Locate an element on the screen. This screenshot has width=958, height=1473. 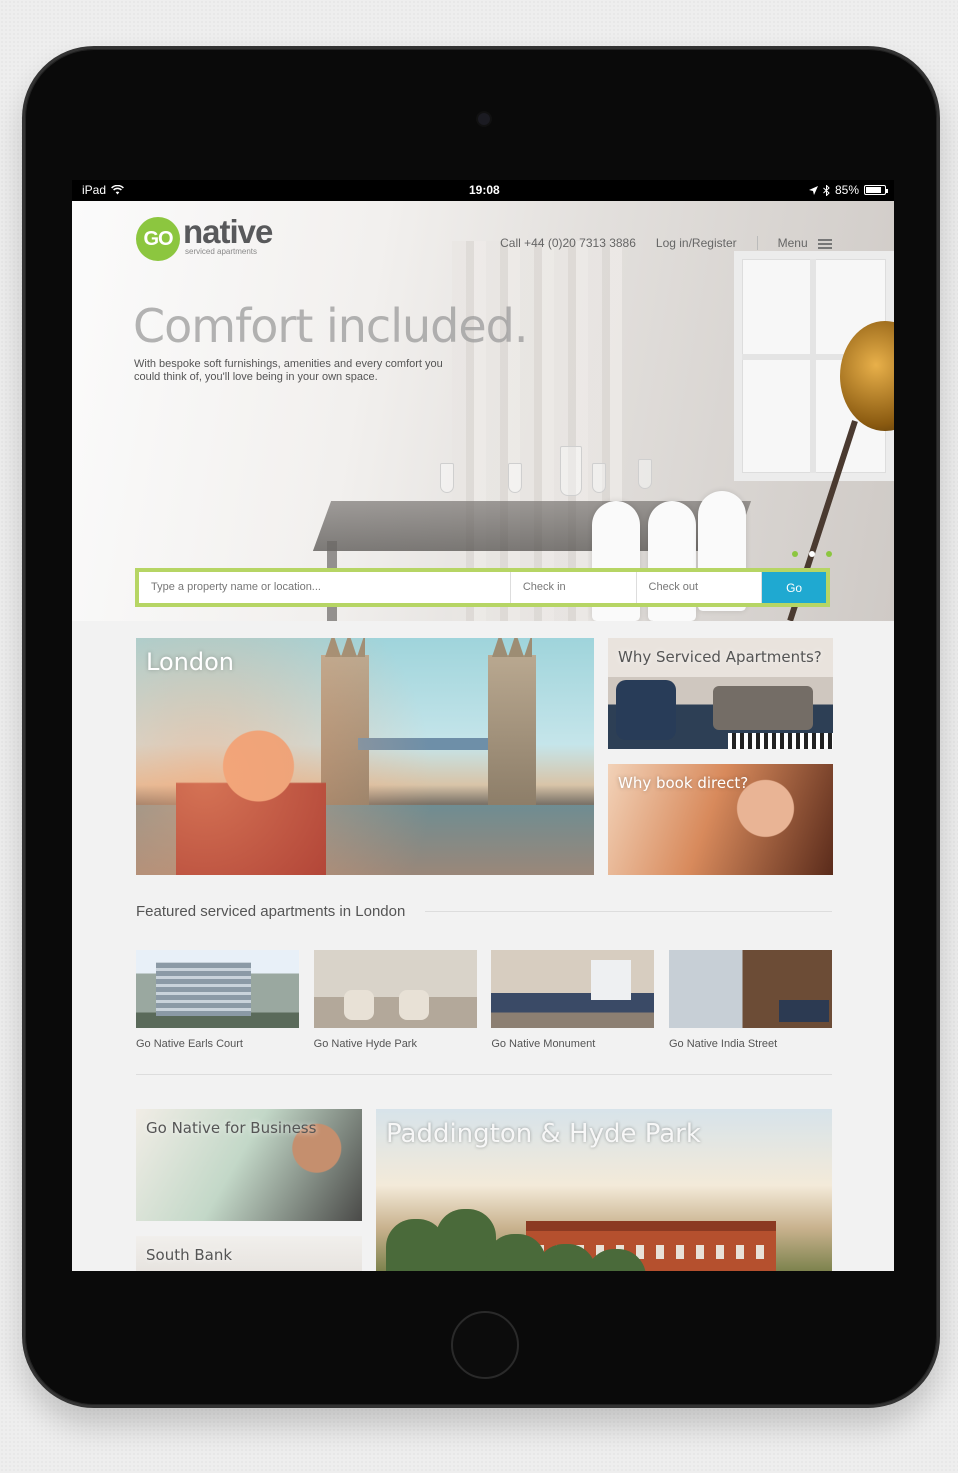
hamburger-icon is located at coordinates (825, 244).